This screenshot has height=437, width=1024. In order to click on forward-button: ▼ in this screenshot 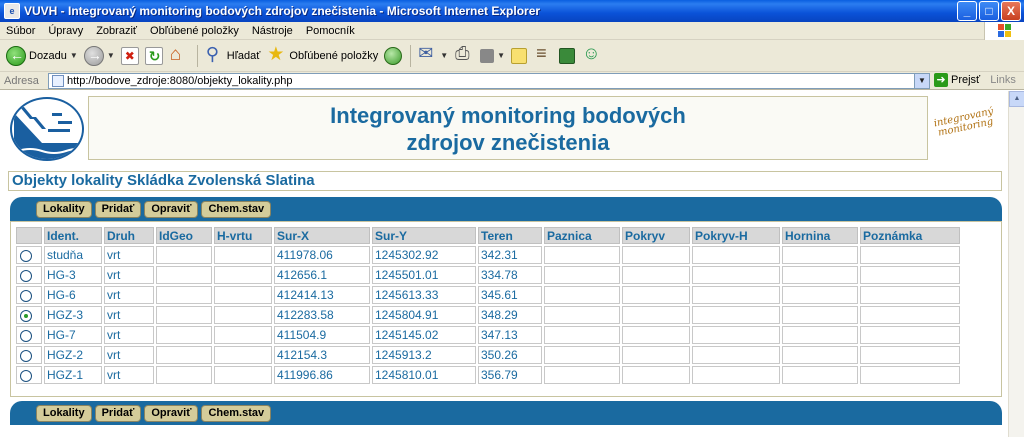, I will do `click(99, 55)`.